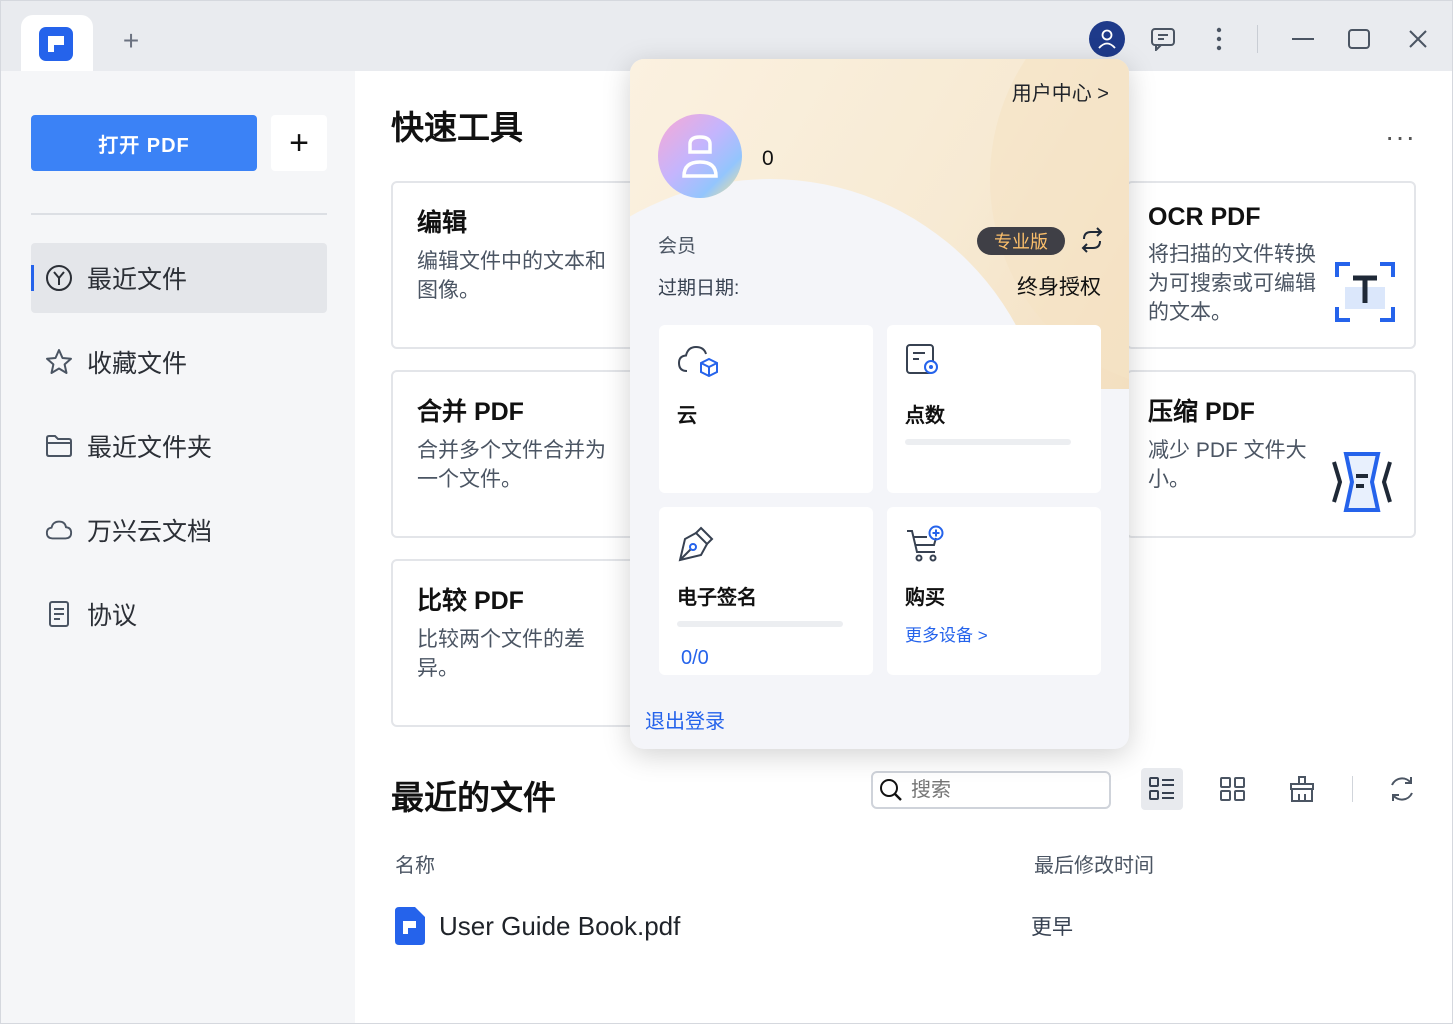 The height and width of the screenshot is (1024, 1453). I want to click on search-icon, so click(891, 790).